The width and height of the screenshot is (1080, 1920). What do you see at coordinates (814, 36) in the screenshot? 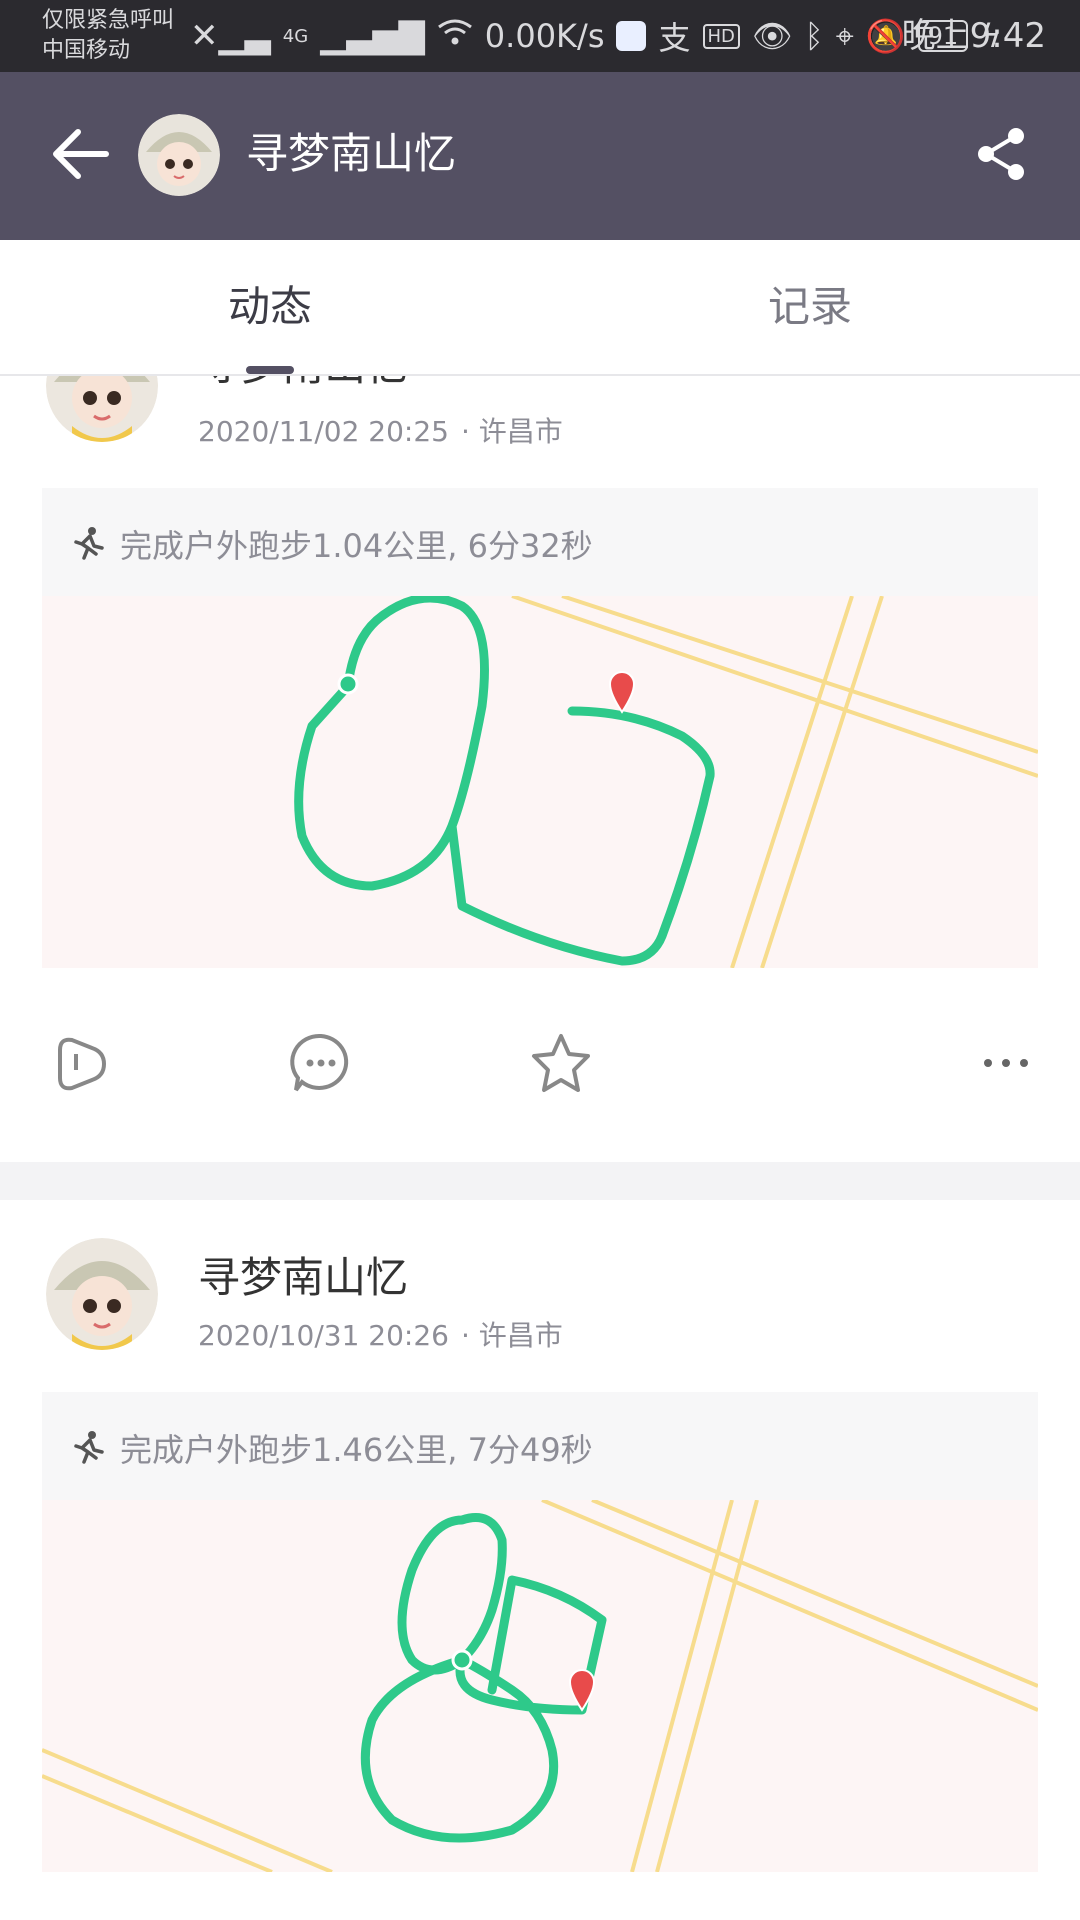
I see `bluetooth-icon: ᛒ` at bounding box center [814, 36].